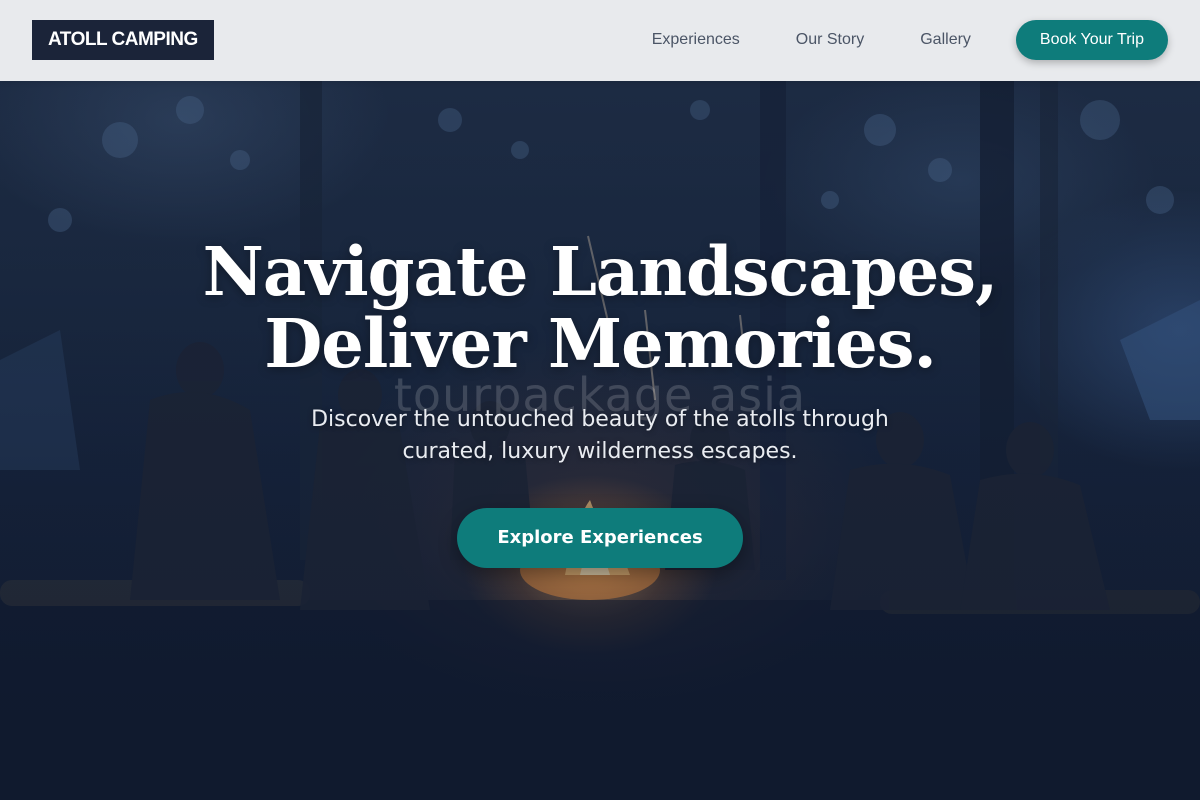 The height and width of the screenshot is (800, 1200). I want to click on book-trip-button: Book Your Trip, so click(1091, 40).